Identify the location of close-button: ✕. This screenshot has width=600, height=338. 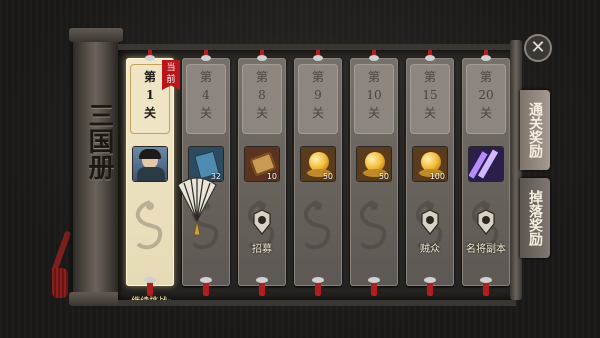
(538, 48).